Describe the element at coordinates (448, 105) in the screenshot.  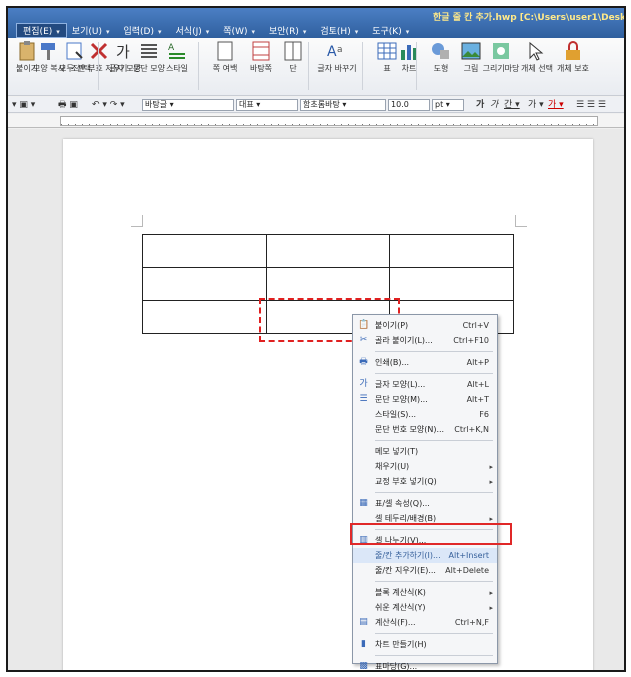
I see `unit-select: pt ▾` at that location.